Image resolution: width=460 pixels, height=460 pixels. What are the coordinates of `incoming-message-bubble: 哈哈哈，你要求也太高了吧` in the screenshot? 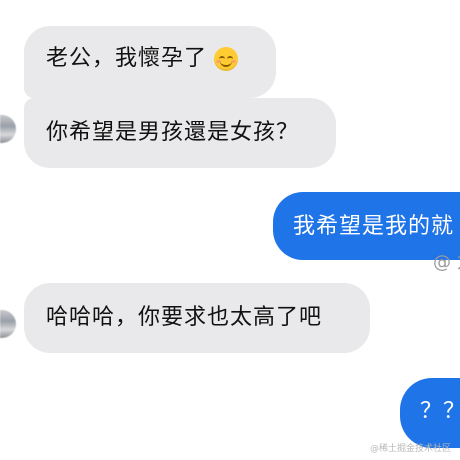 It's located at (197, 318).